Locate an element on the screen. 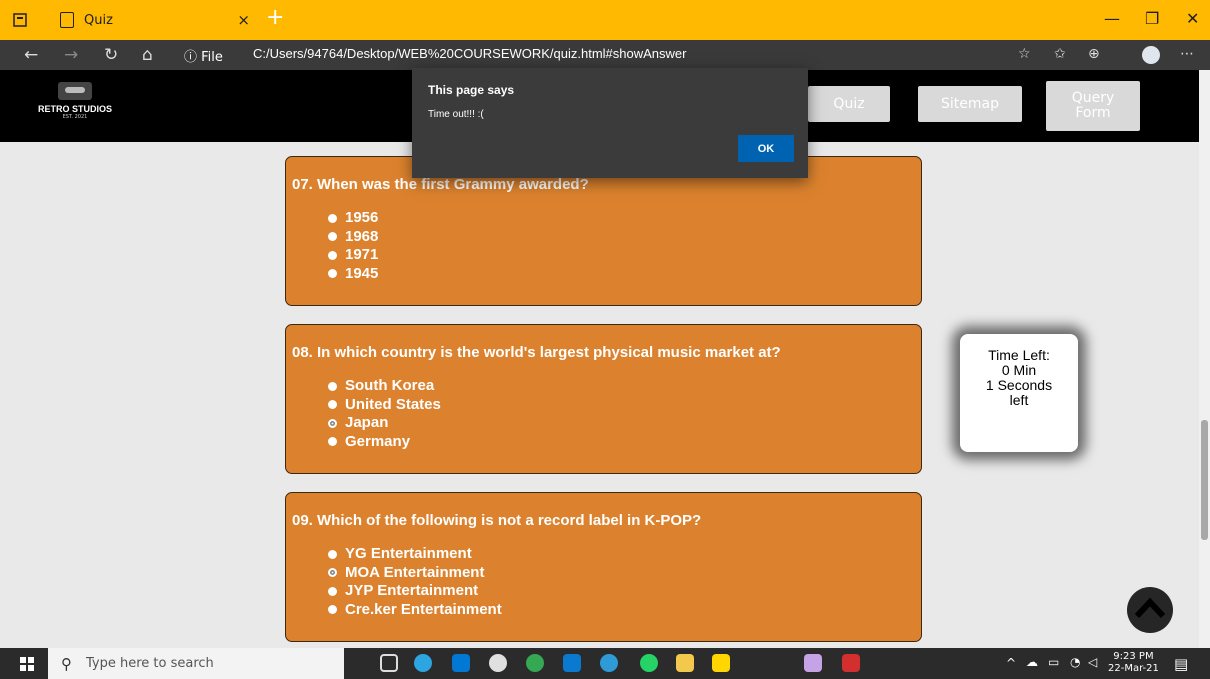 This screenshot has width=1210, height=679. nav-sitemap-button: Sitemap is located at coordinates (970, 104).